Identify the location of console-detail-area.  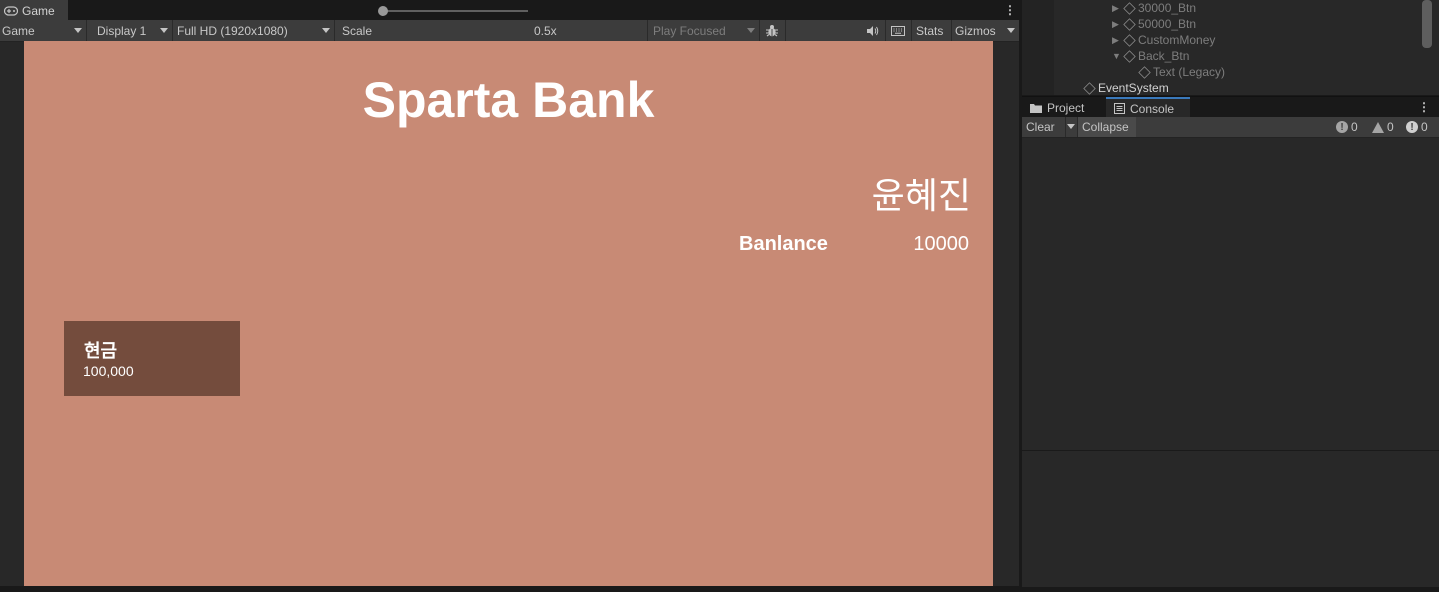
(1230, 518).